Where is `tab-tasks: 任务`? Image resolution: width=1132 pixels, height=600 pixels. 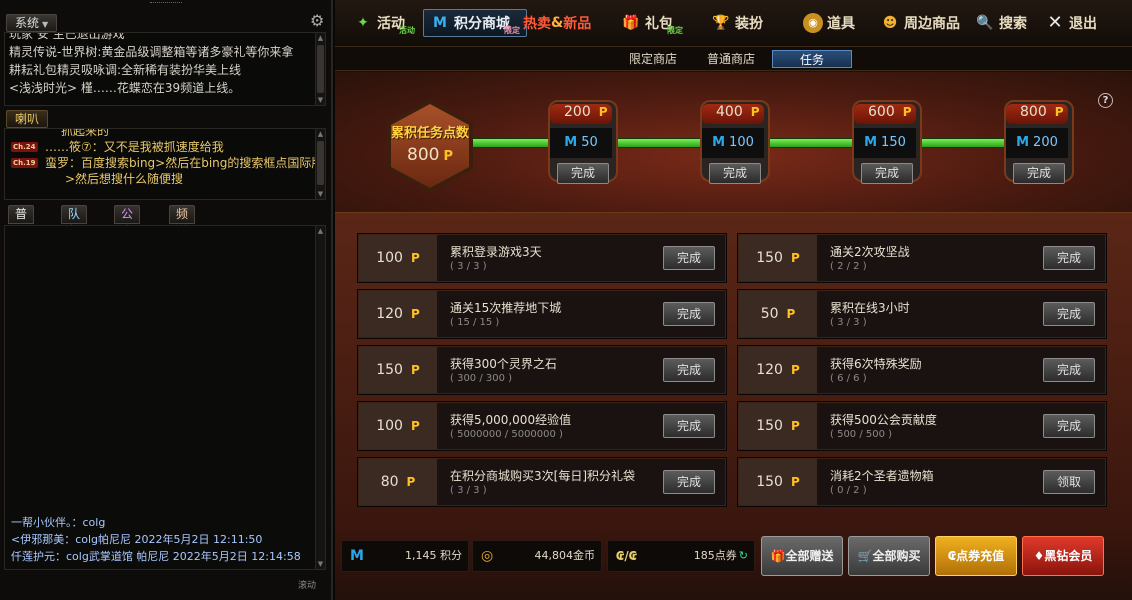
tab-tasks: 任务 is located at coordinates (812, 59).